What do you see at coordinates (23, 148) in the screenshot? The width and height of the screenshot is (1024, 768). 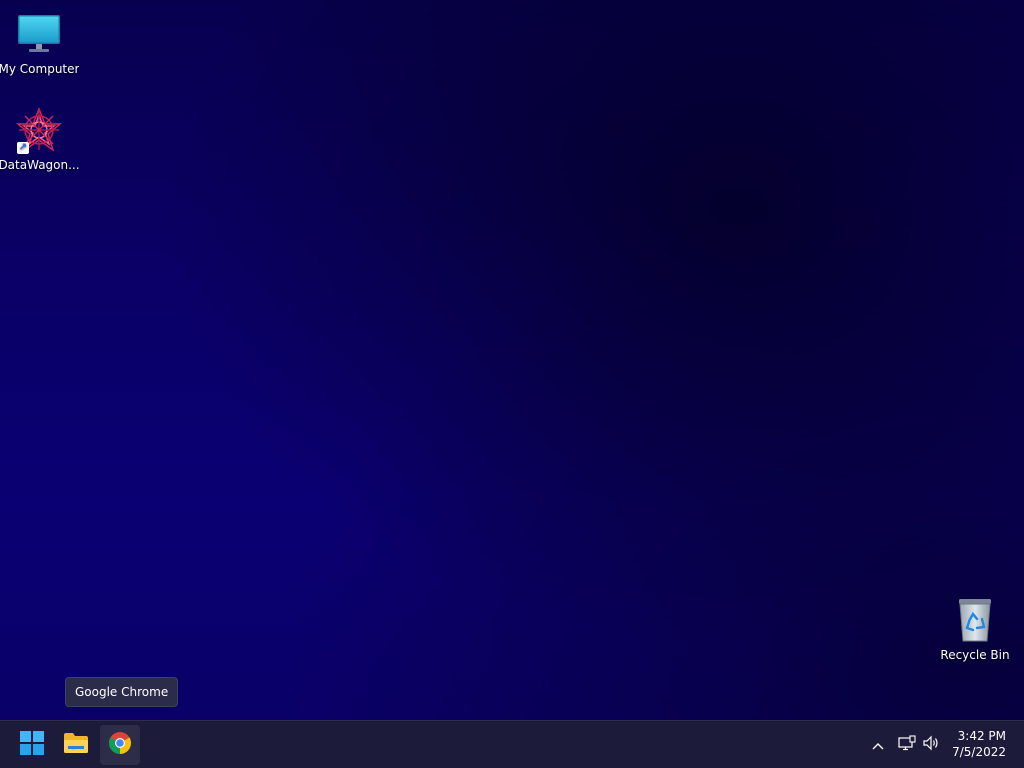 I see `shortcut-arrow-icon: ↗` at bounding box center [23, 148].